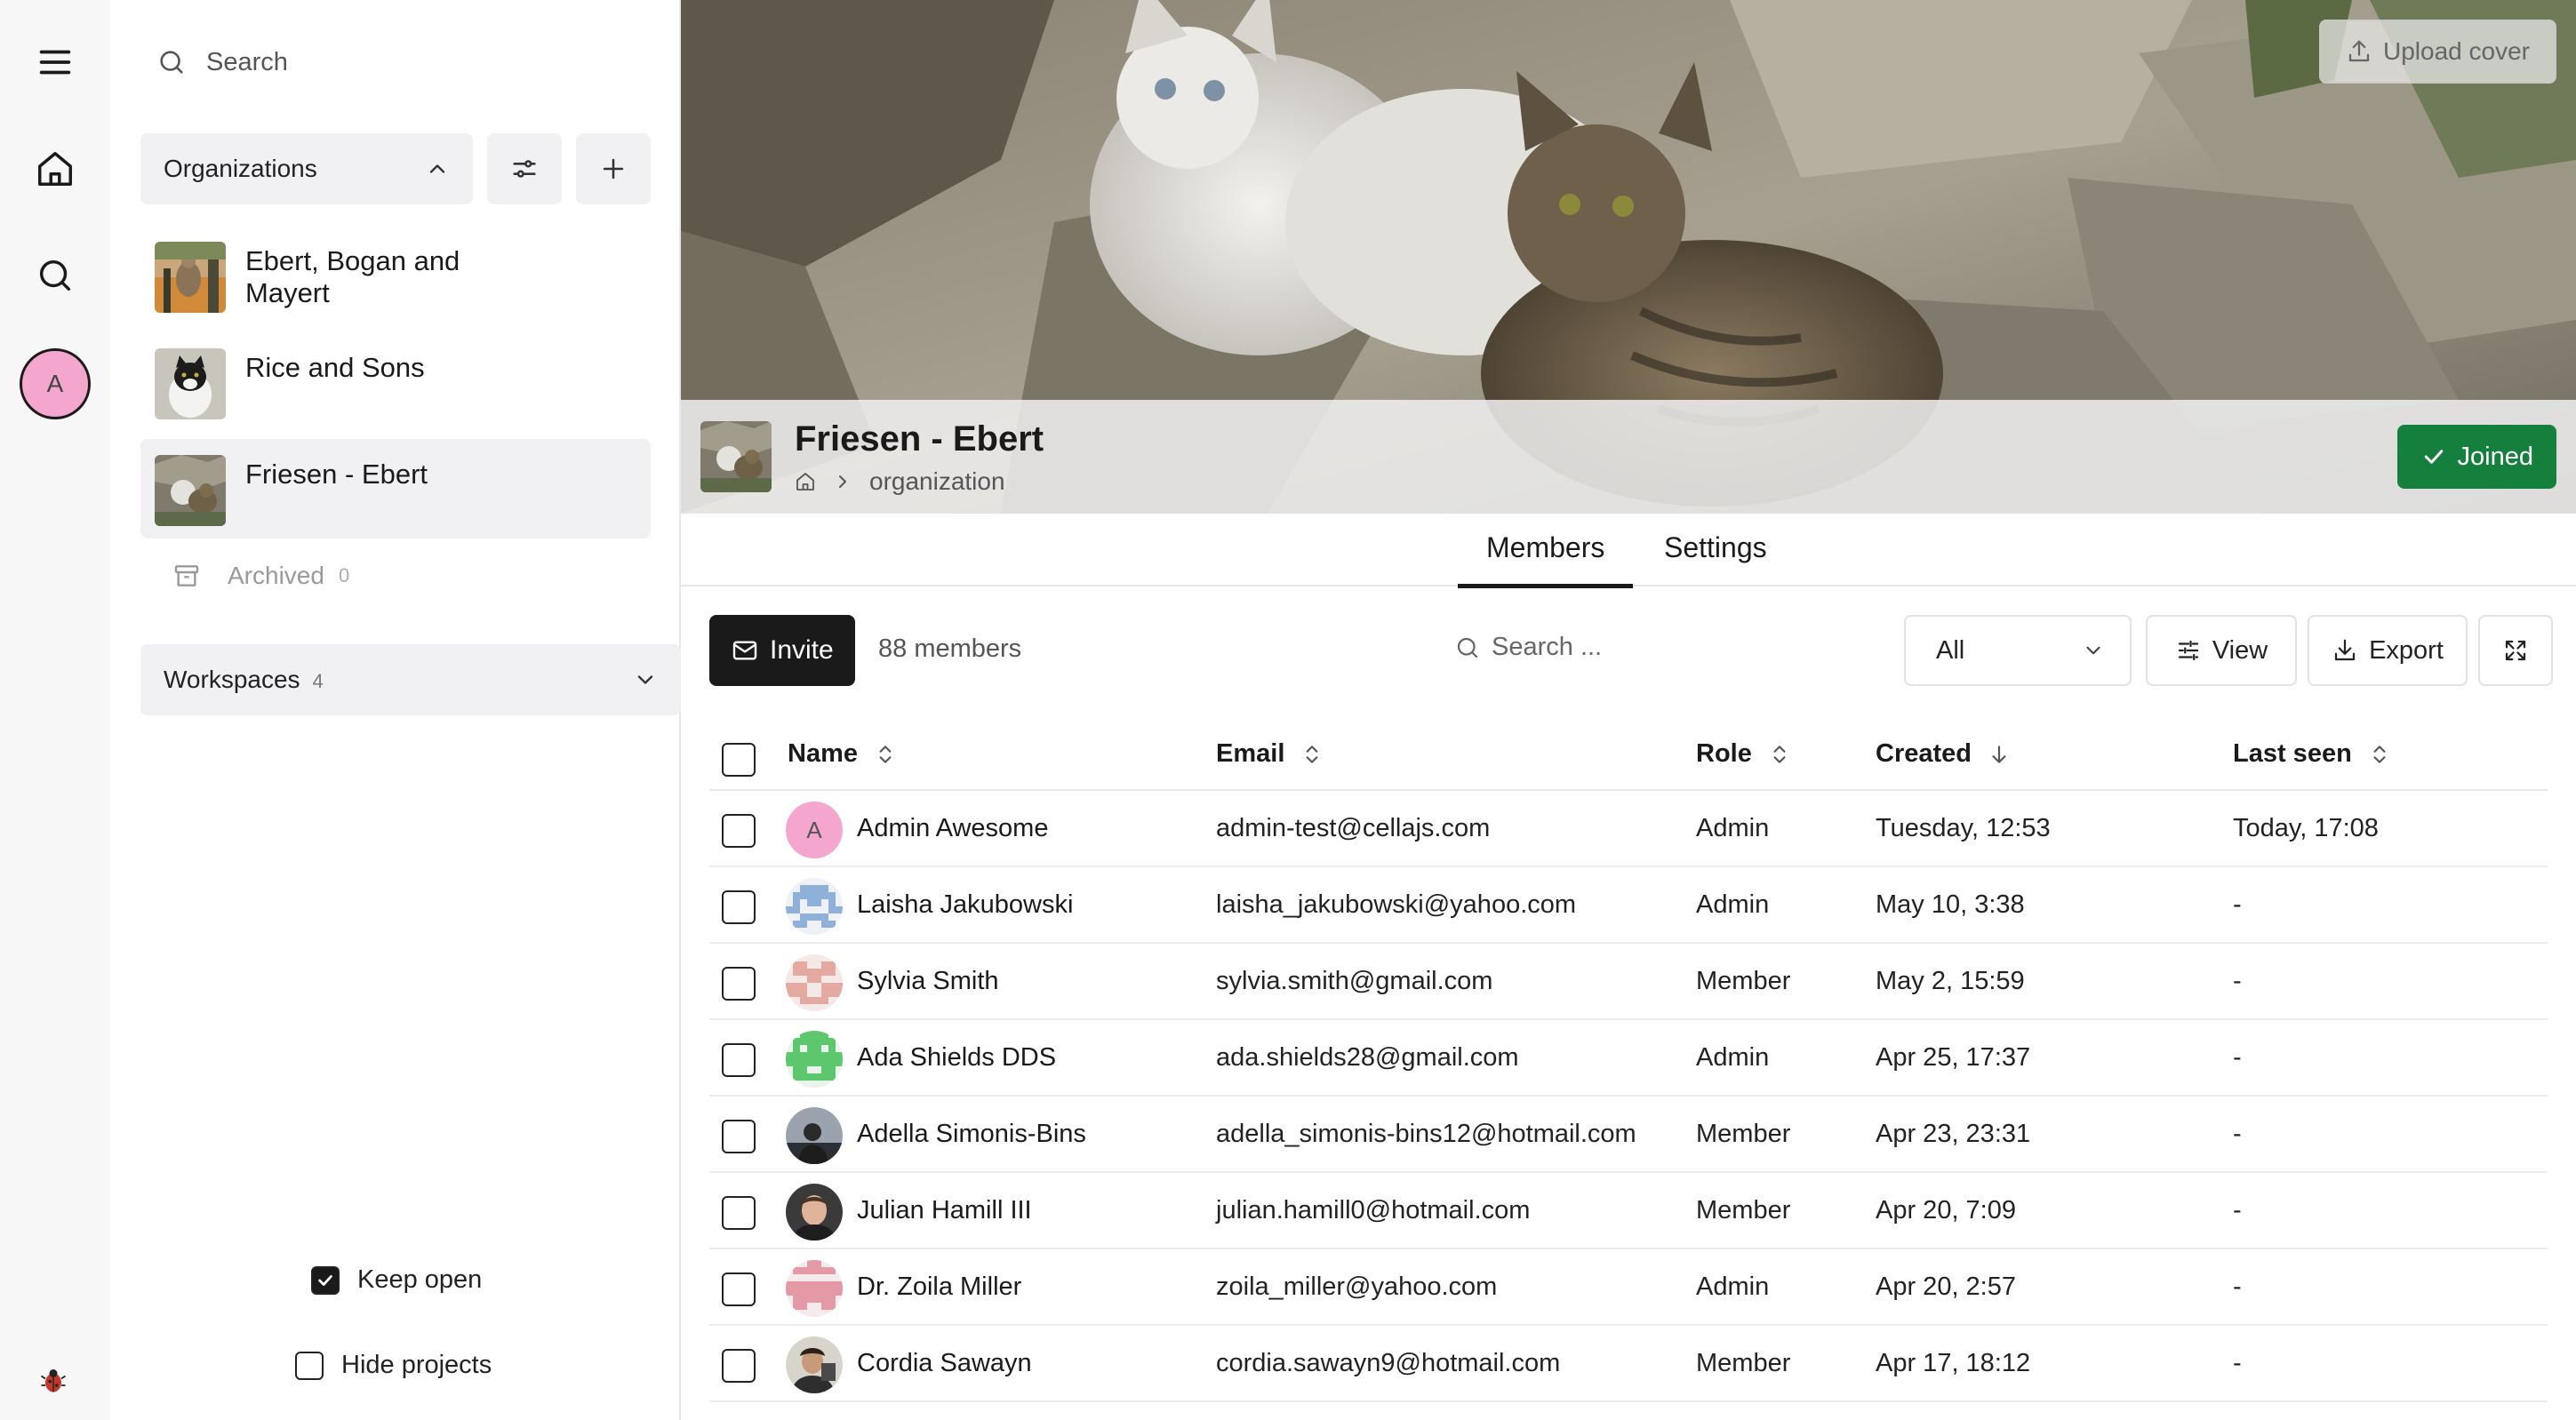  I want to click on menu-button, so click(55, 62).